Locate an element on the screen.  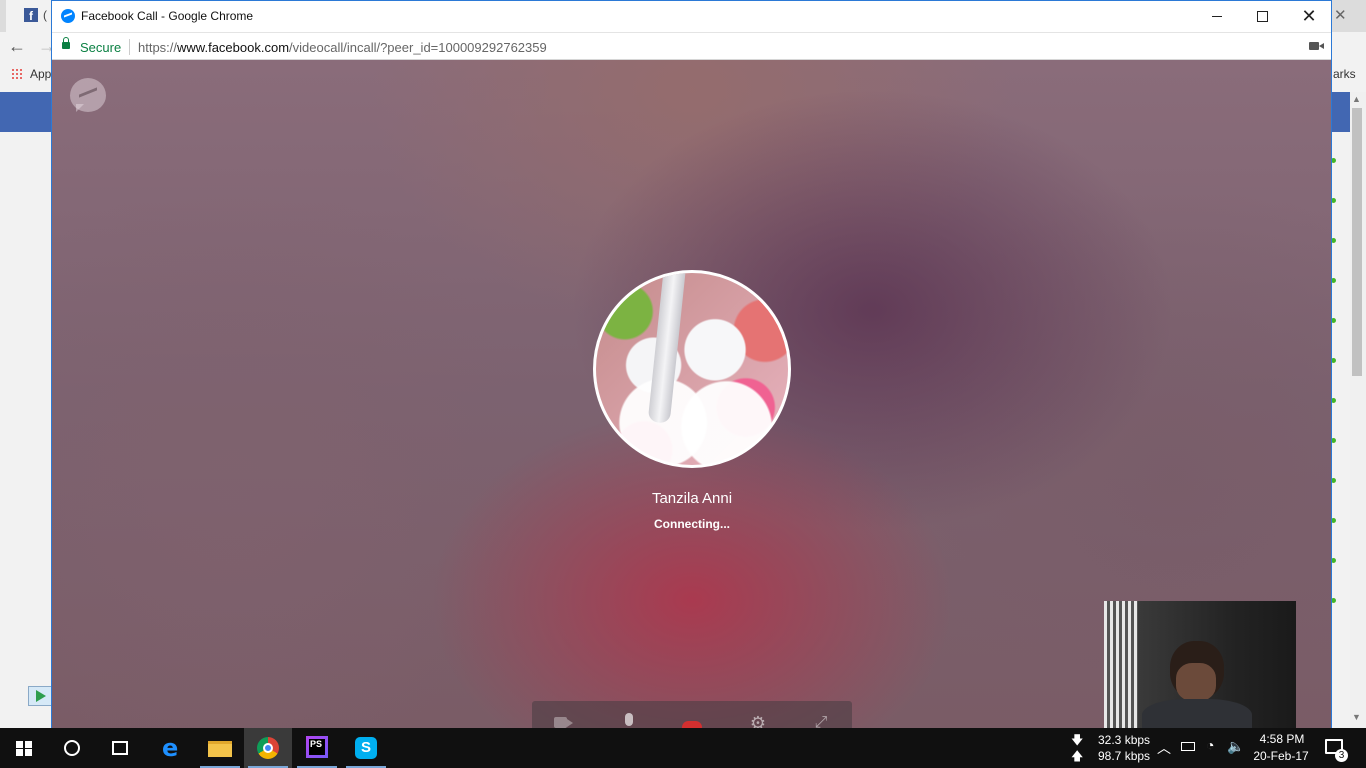
skype-taskbar-button: S is located at coordinates (366, 748).